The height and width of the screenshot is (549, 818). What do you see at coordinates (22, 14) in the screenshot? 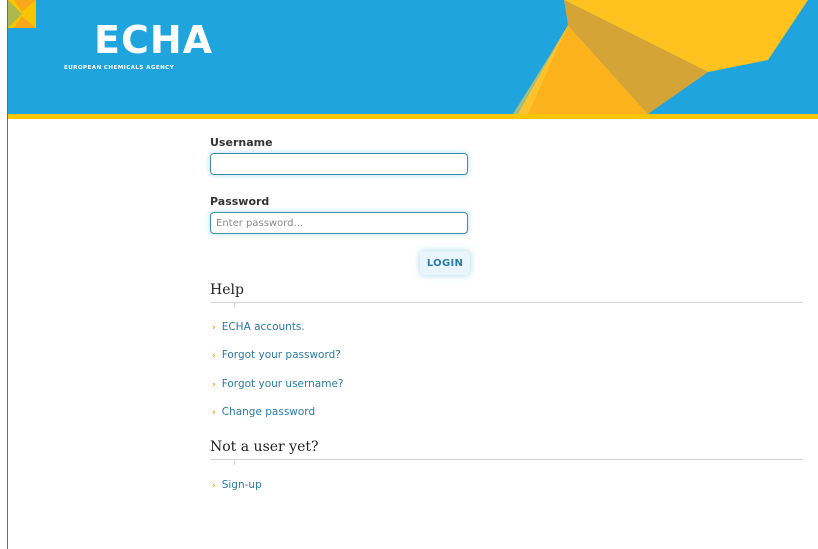
I see `echa-logo-icon` at bounding box center [22, 14].